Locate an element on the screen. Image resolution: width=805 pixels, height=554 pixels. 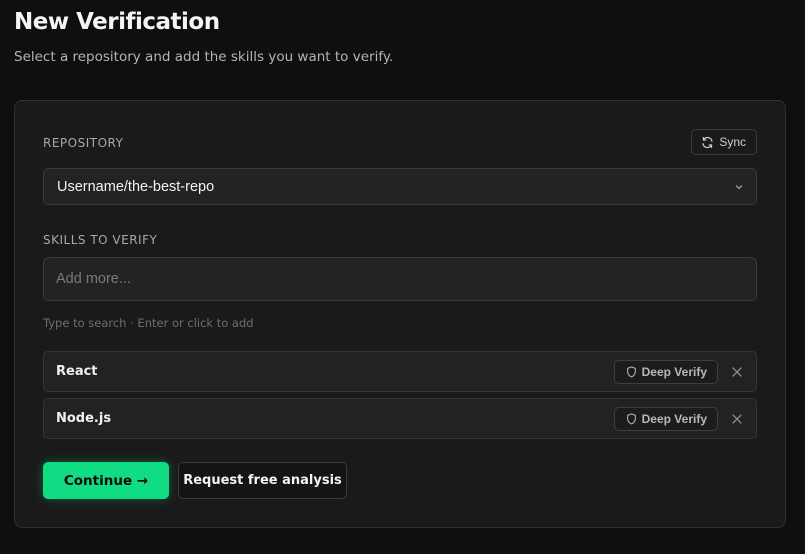
repository-select: Username/the-best-repo is located at coordinates (400, 186).